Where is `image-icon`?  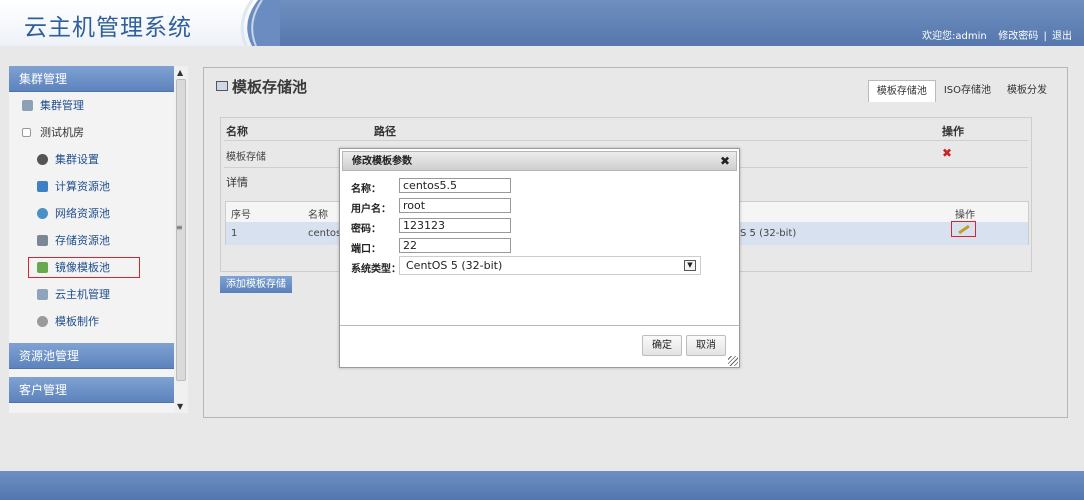
image-icon is located at coordinates (42, 267).